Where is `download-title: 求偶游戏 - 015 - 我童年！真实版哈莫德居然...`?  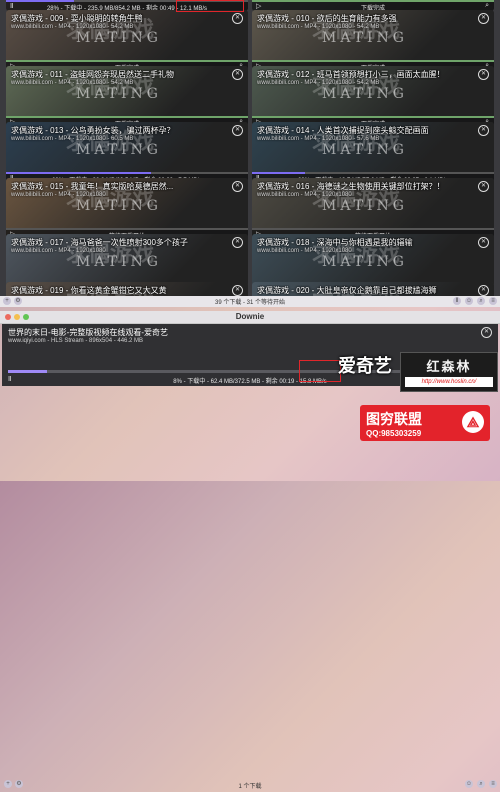 download-title: 求偶游戏 - 015 - 我童年！真实版哈莫德居然... is located at coordinates (92, 186).